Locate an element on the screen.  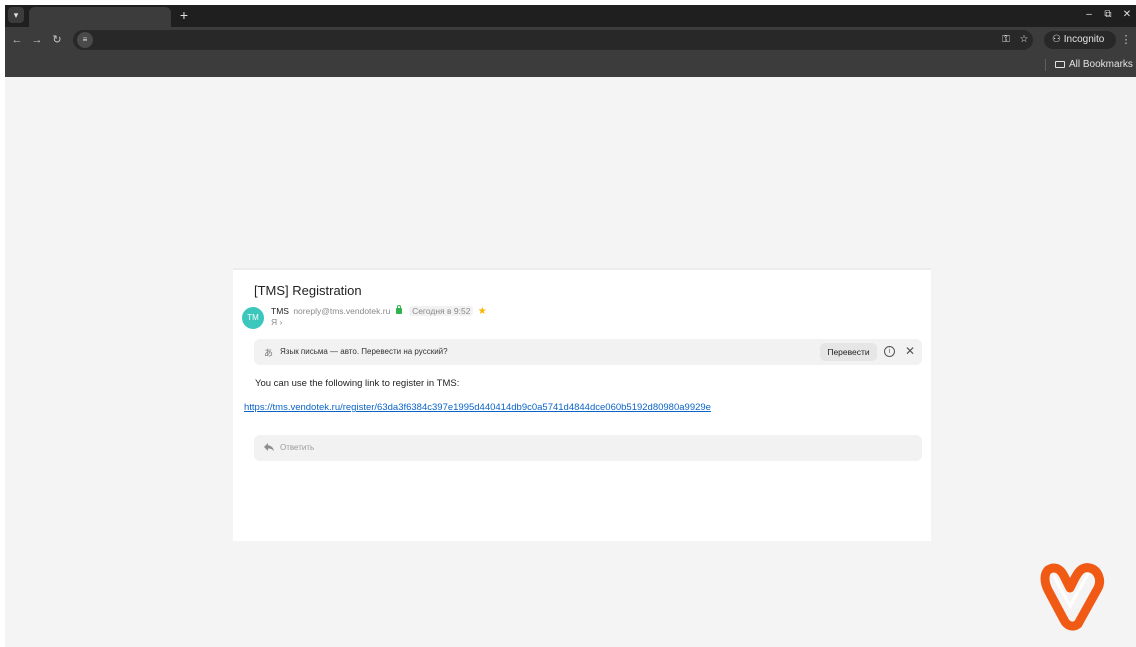
reply-box: Ответить is located at coordinates (588, 448).